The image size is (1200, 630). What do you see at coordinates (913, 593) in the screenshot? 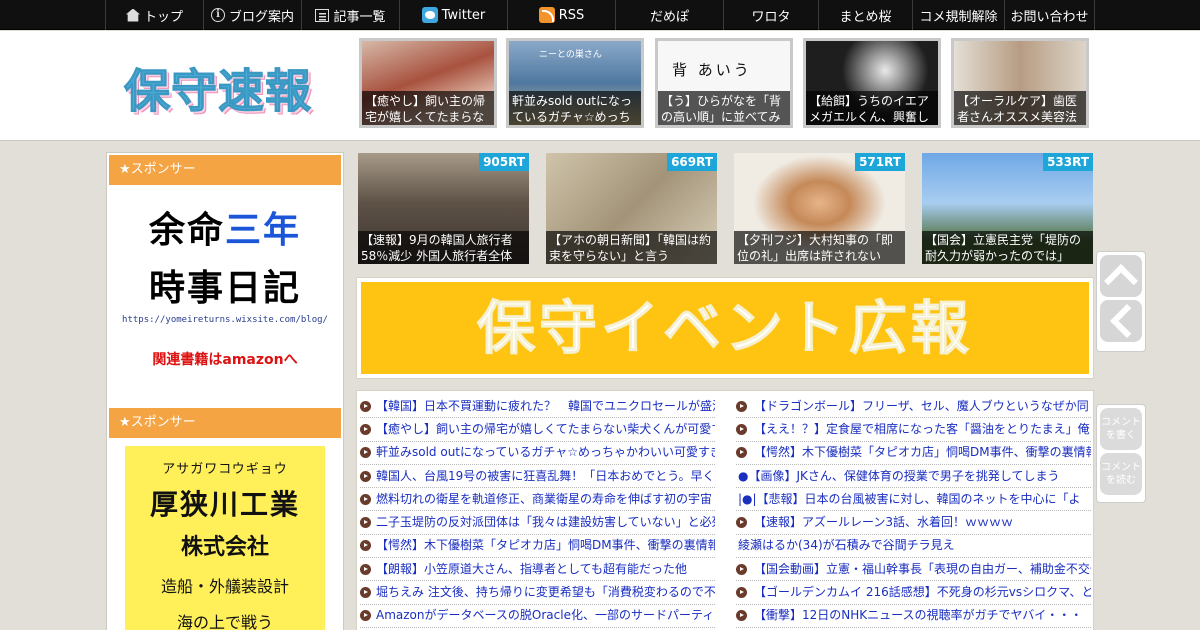
I see `list-item: 【ゴールデンカムイ 216話感想】不死身の杉元vsシロクマ、とん` at bounding box center [913, 593].